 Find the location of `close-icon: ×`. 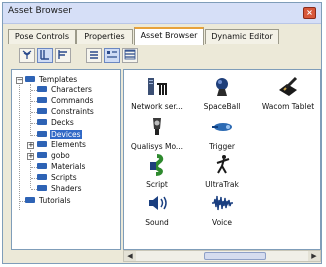

close-icon: × is located at coordinates (309, 12).